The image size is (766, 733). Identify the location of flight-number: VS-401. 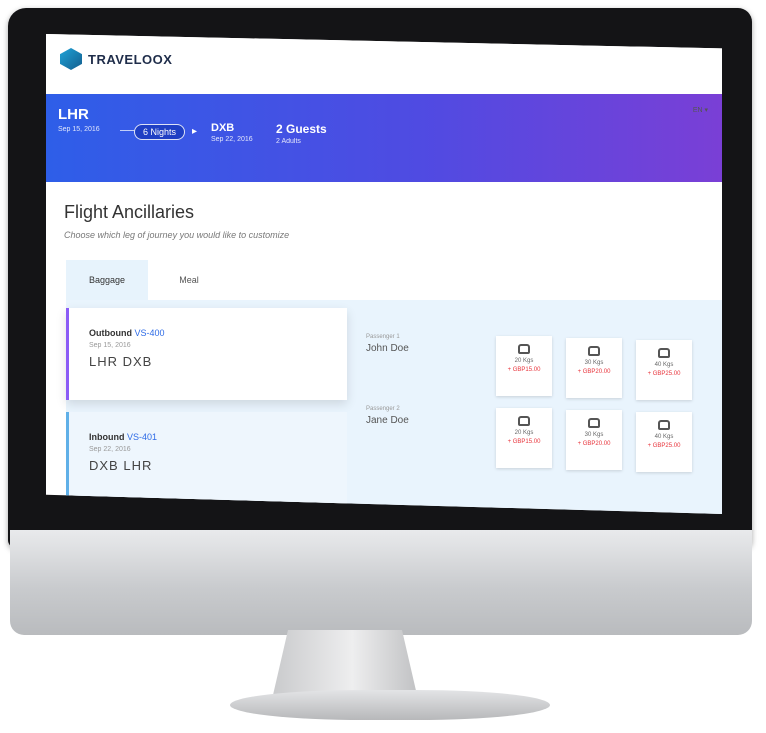
(142, 437).